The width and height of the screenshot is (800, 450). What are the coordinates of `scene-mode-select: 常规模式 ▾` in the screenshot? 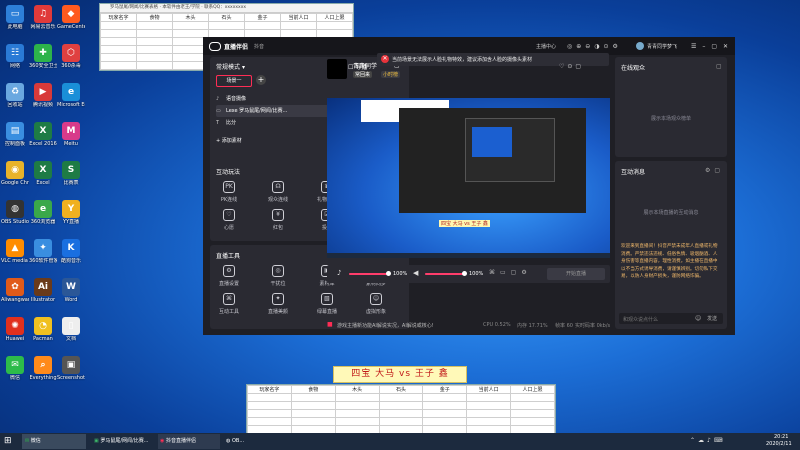 It's located at (230, 66).